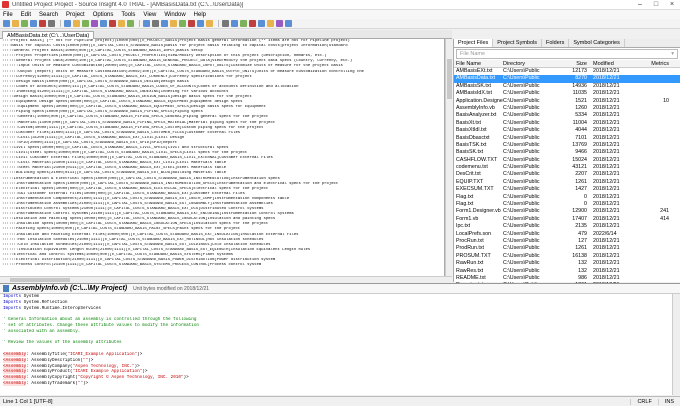  What do you see at coordinates (8, 15) in the screenshot?
I see `menu-file: File` at bounding box center [8, 15].